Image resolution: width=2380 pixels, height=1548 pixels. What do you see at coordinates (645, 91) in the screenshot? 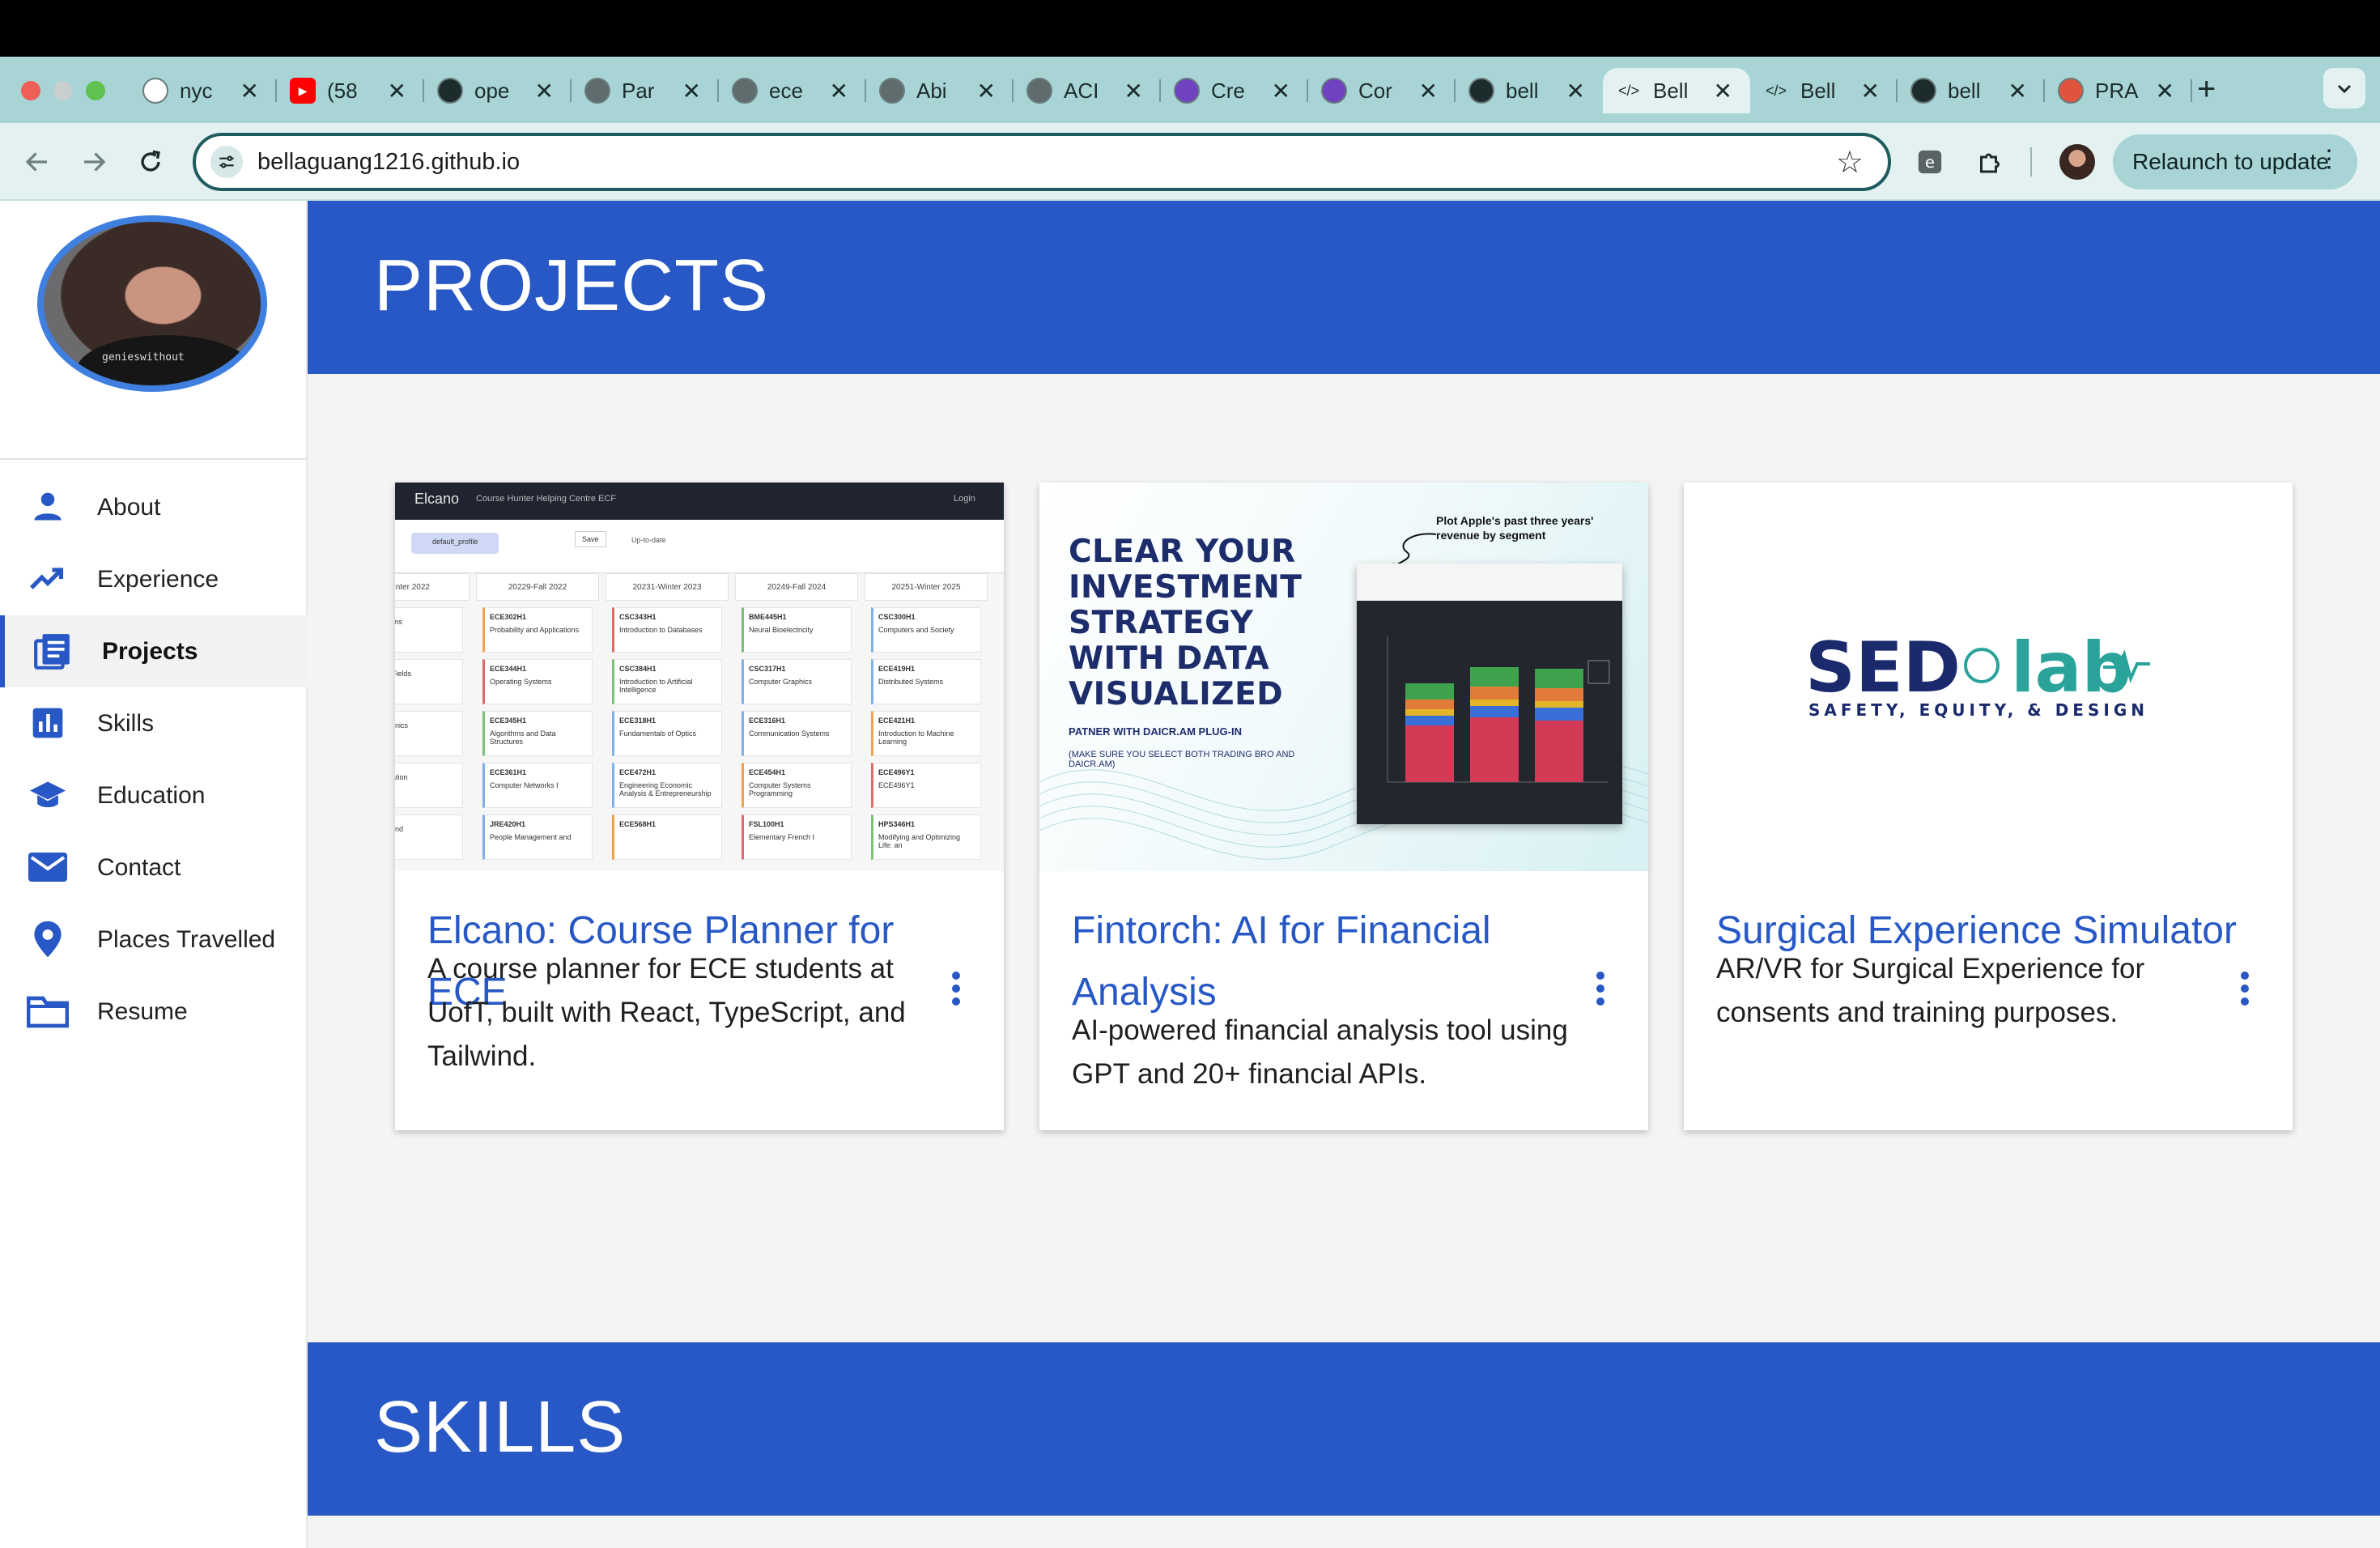
I see `browser-tab: Par ✕` at bounding box center [645, 91].